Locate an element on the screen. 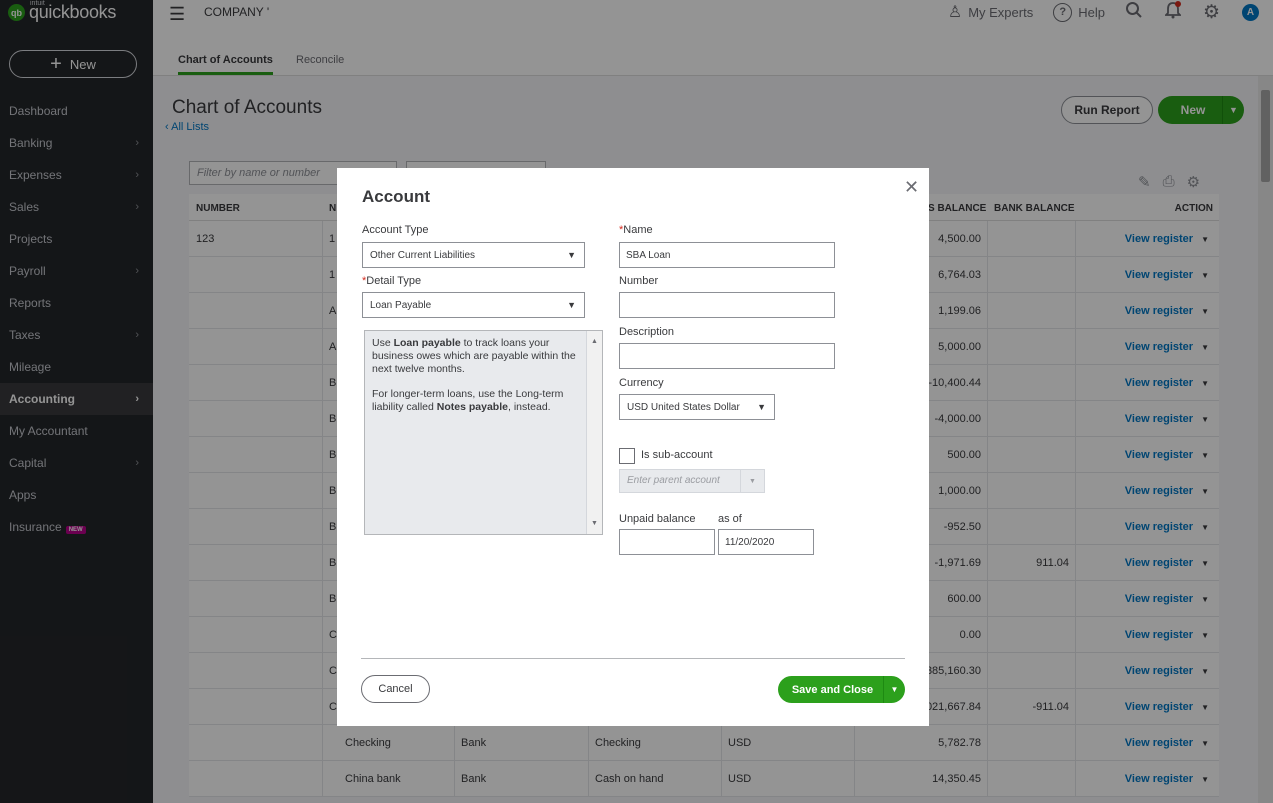  as-of-date-field: 11/20/2020 is located at coordinates (766, 542).